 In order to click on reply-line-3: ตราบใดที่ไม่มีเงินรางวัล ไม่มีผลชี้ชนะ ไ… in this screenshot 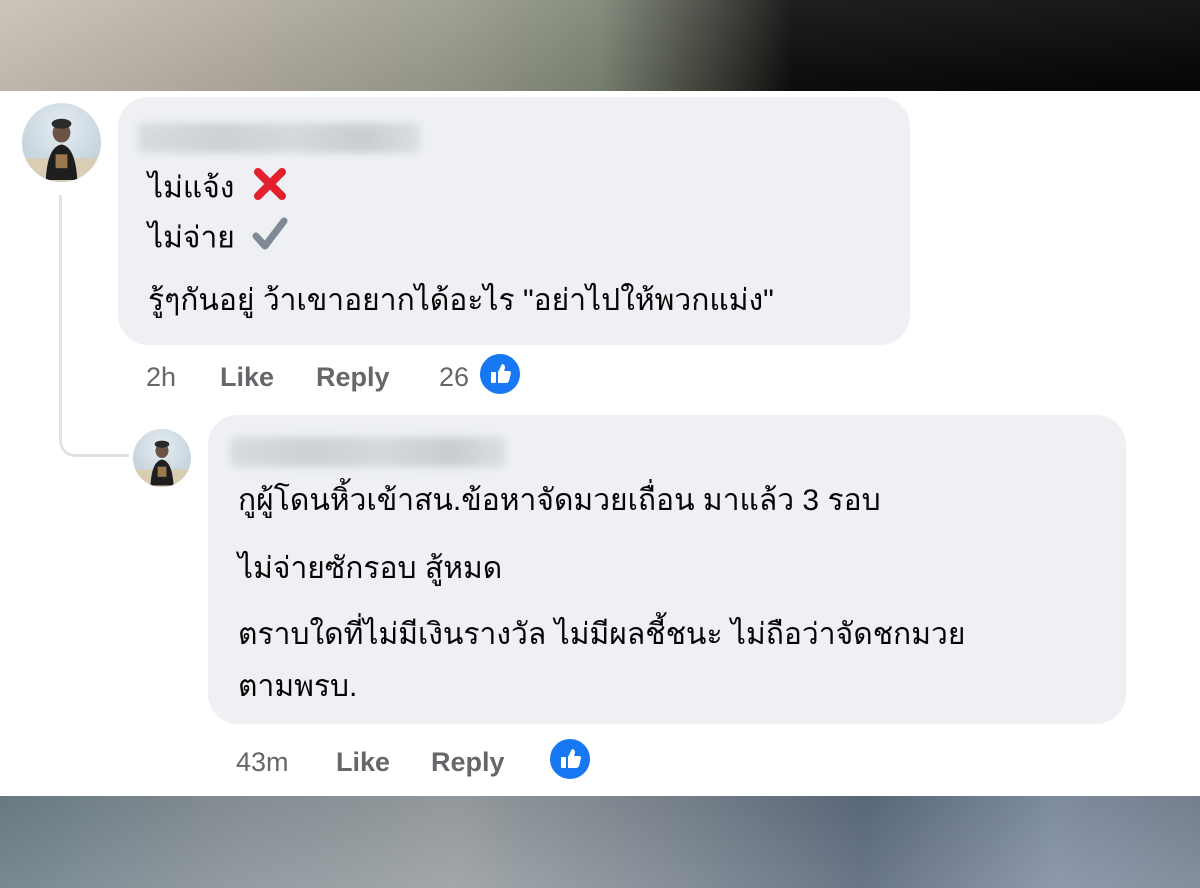, I will do `click(602, 634)`.